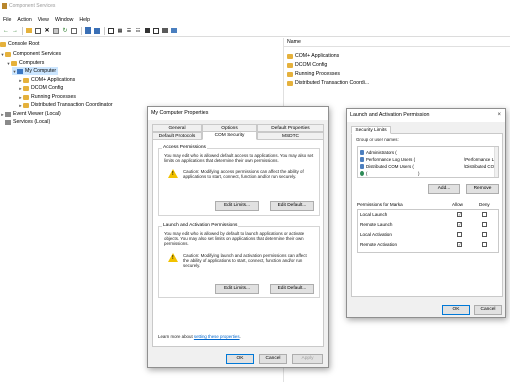 The height and width of the screenshot is (382, 510). What do you see at coordinates (255, 8) in the screenshot?
I see `title-bar: Component Services` at bounding box center [255, 8].